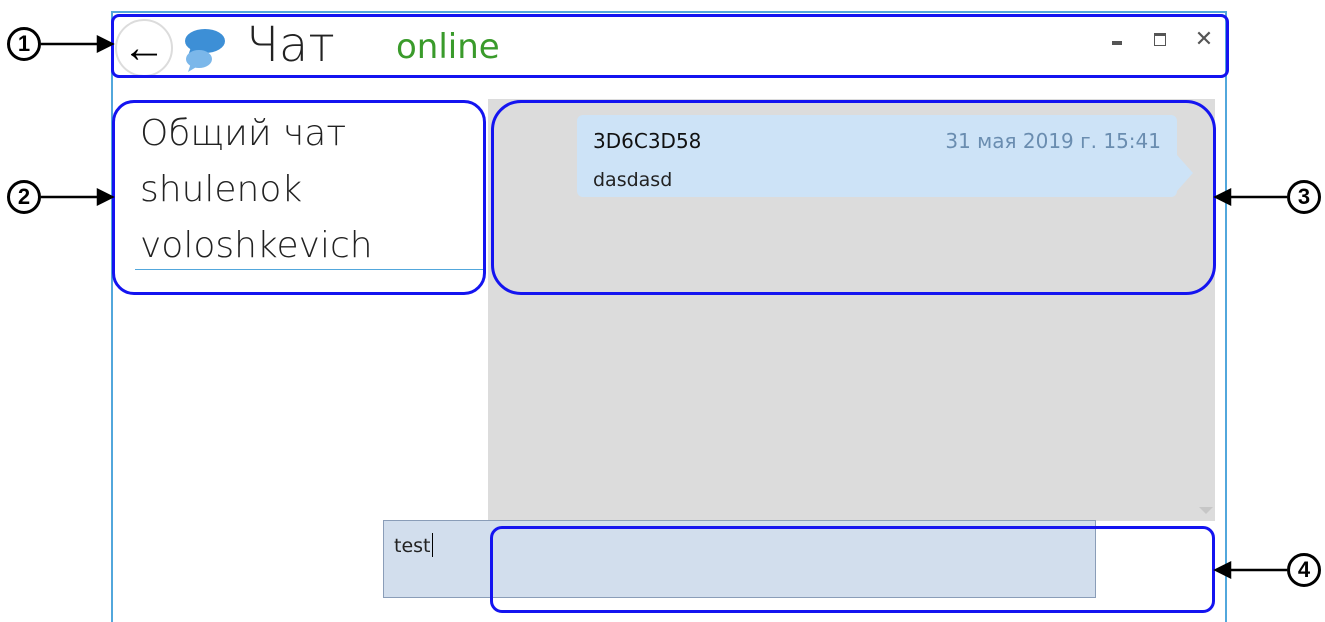  Describe the element at coordinates (432, 545) in the screenshot. I see `text-caret` at that location.